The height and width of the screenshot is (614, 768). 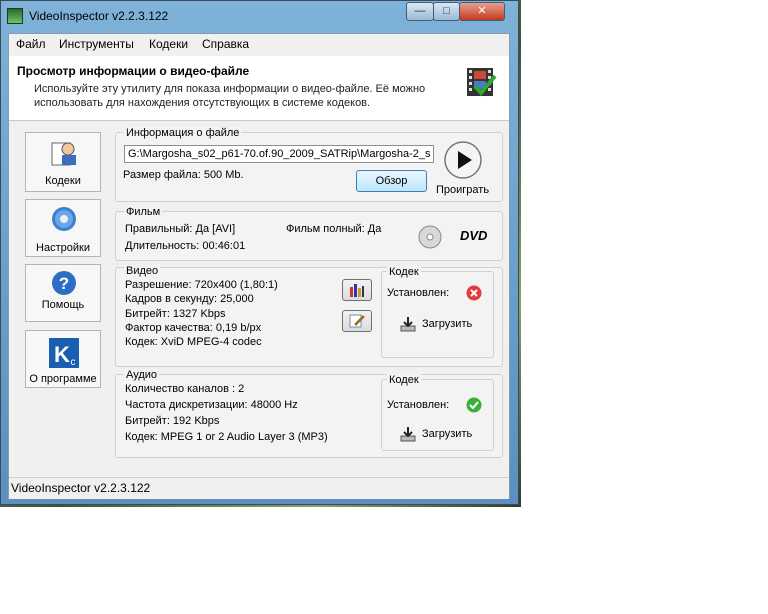 I want to click on about-icon: K c, so click(x=64, y=353).